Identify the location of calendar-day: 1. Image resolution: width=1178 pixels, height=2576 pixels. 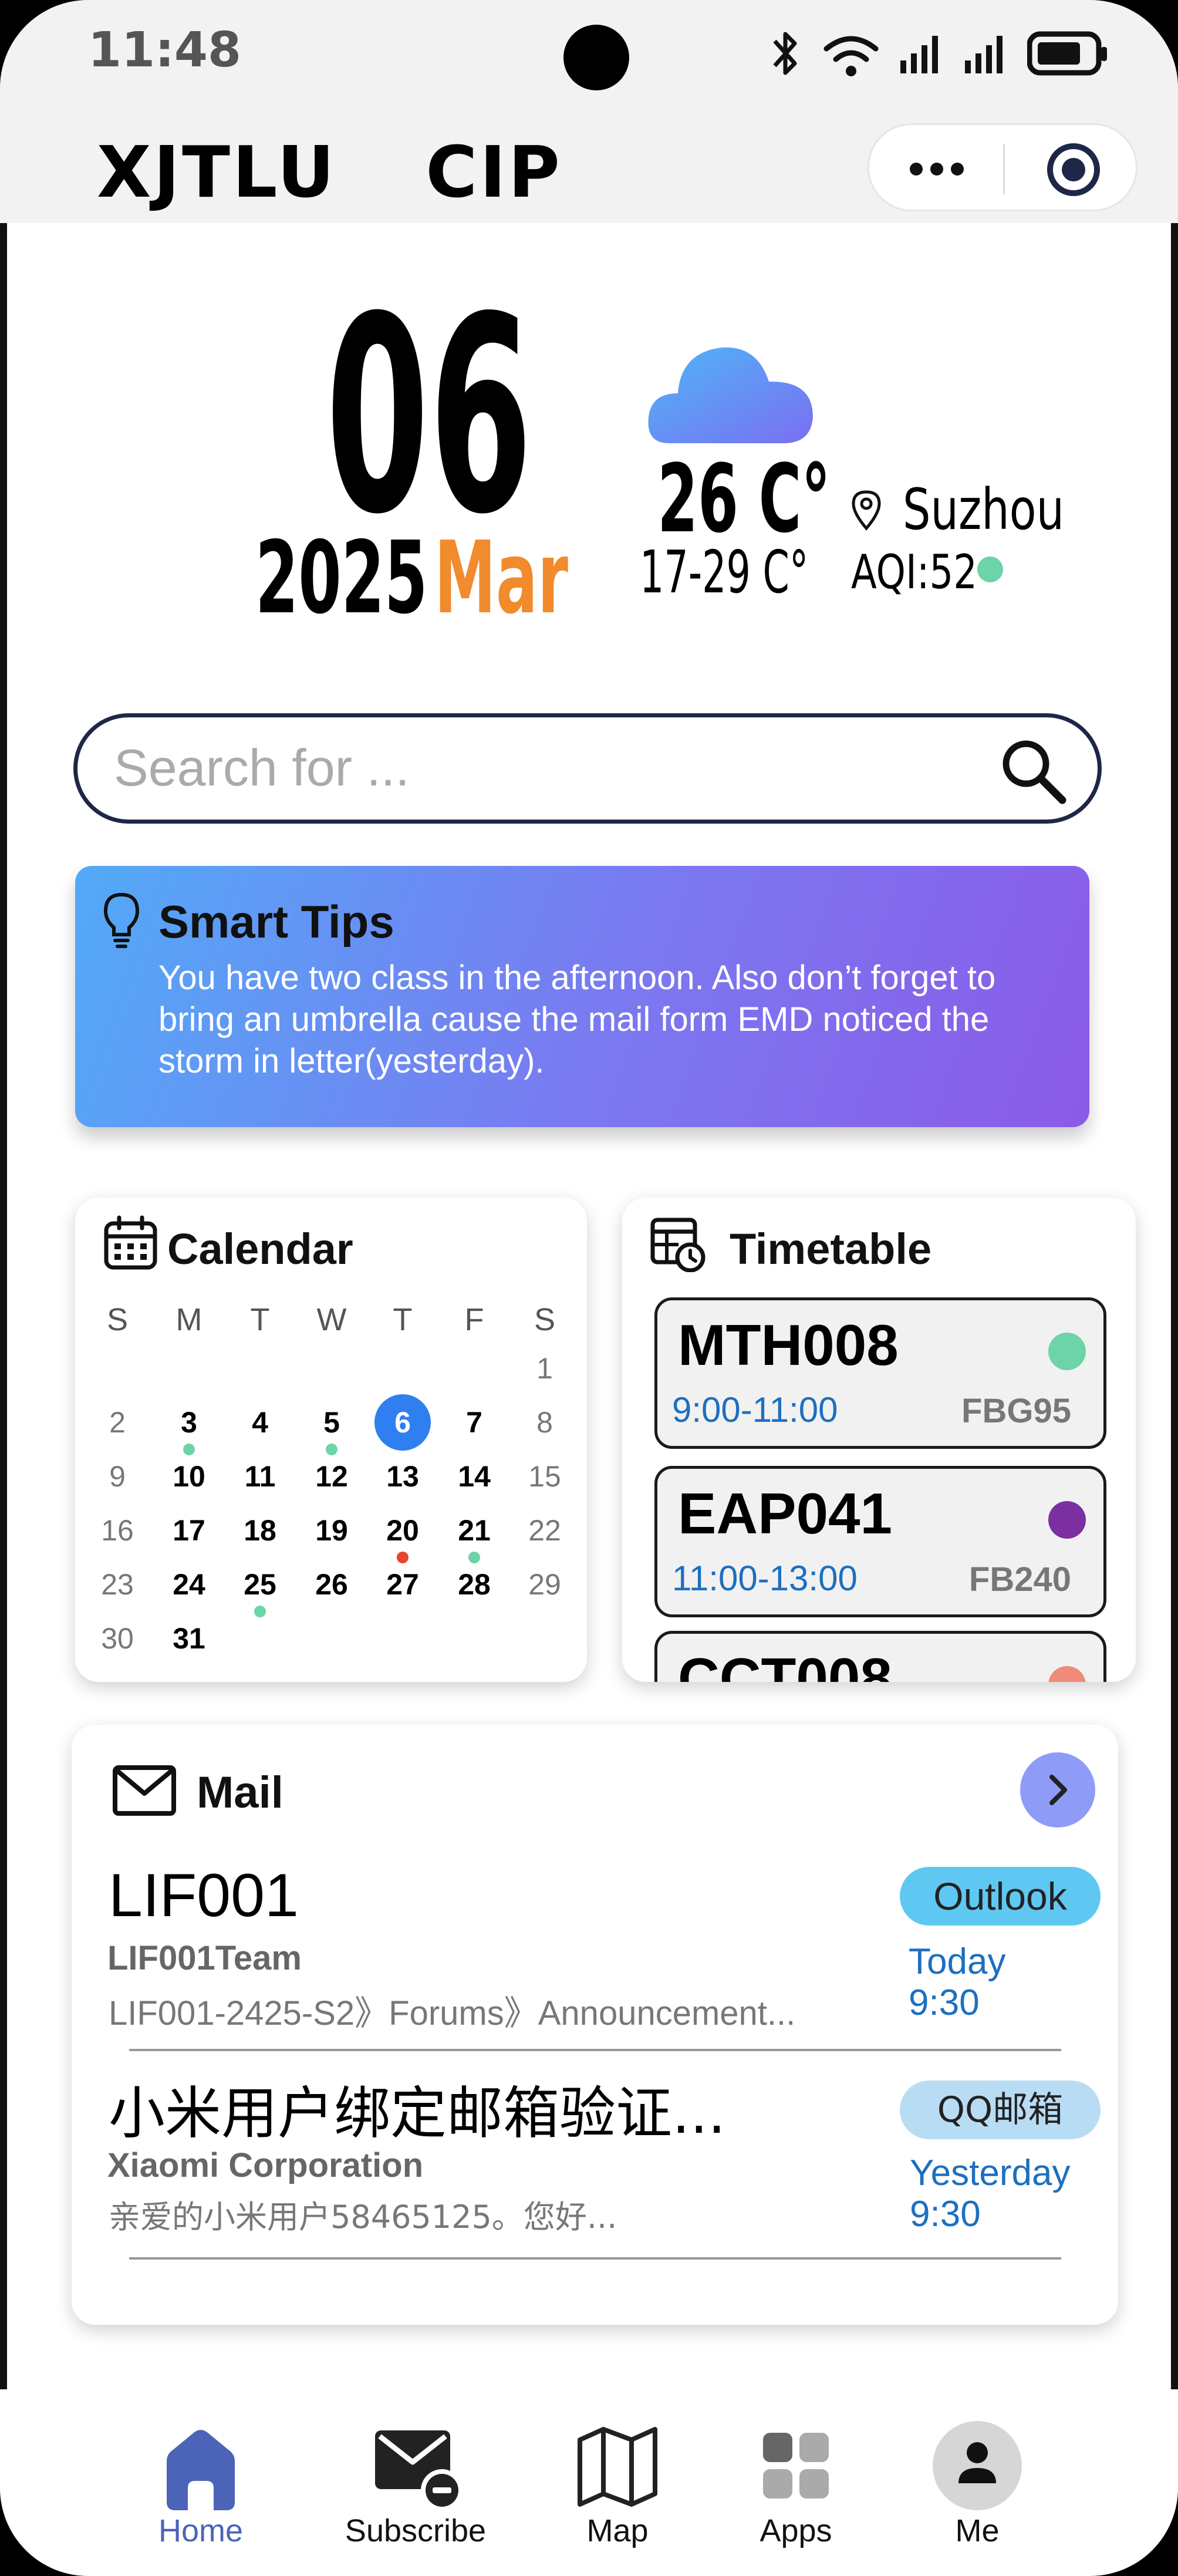
(544, 1368).